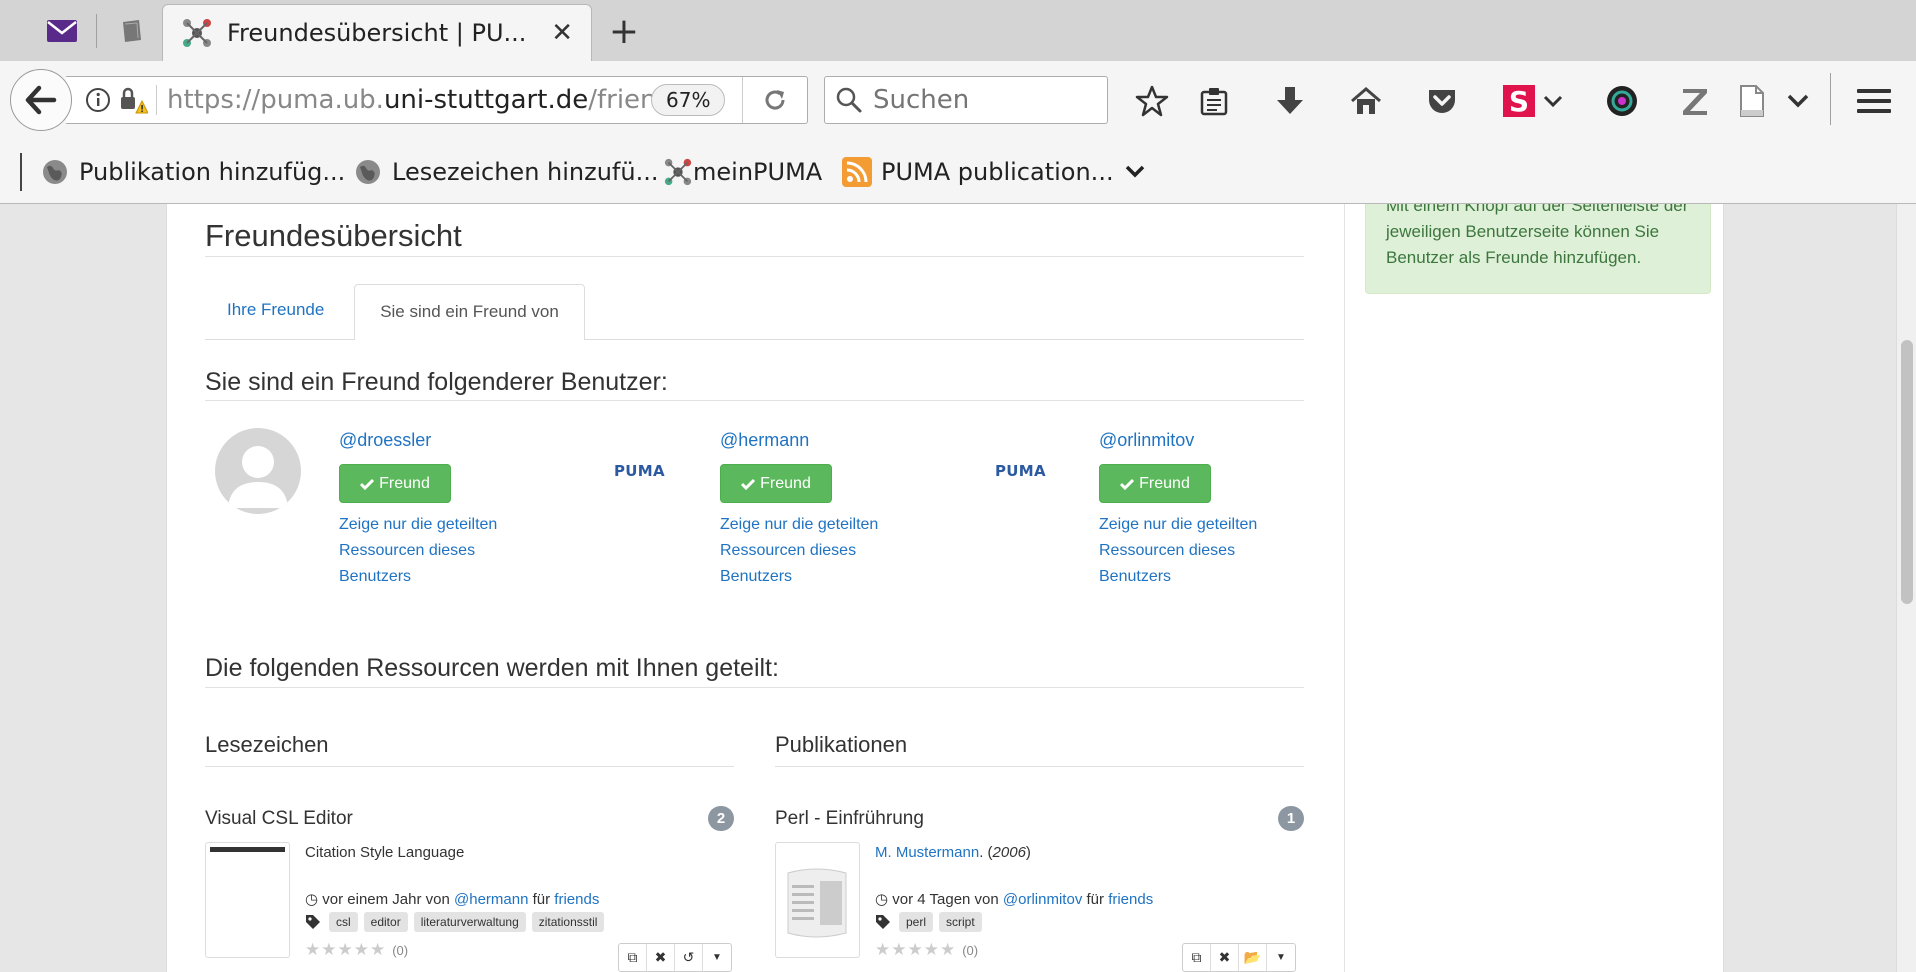  What do you see at coordinates (469, 922) in the screenshot?
I see `tag: literaturverwaltung` at bounding box center [469, 922].